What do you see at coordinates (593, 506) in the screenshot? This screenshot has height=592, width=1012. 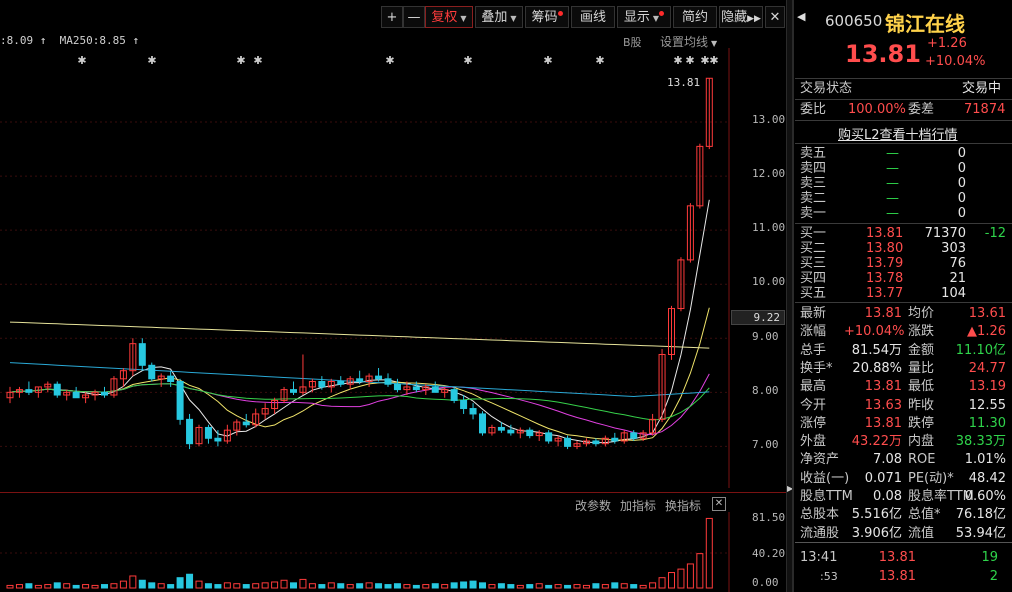 I see `edit-params-button: 改参数` at bounding box center [593, 506].